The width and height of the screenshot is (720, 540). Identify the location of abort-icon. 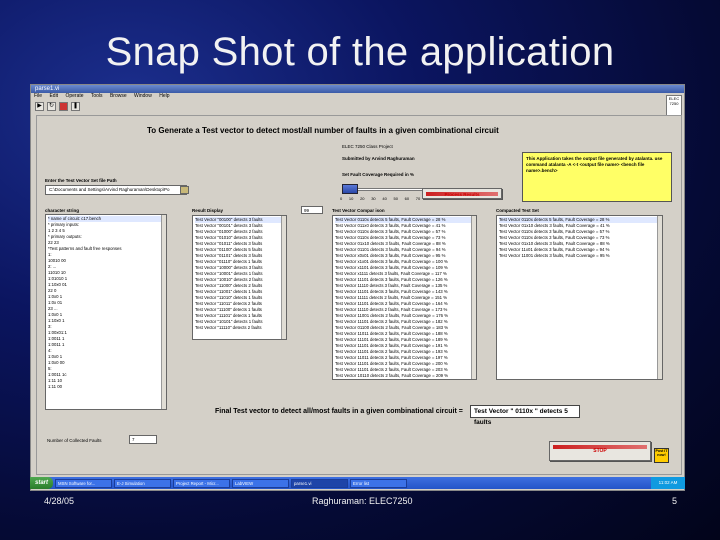
(63, 106).